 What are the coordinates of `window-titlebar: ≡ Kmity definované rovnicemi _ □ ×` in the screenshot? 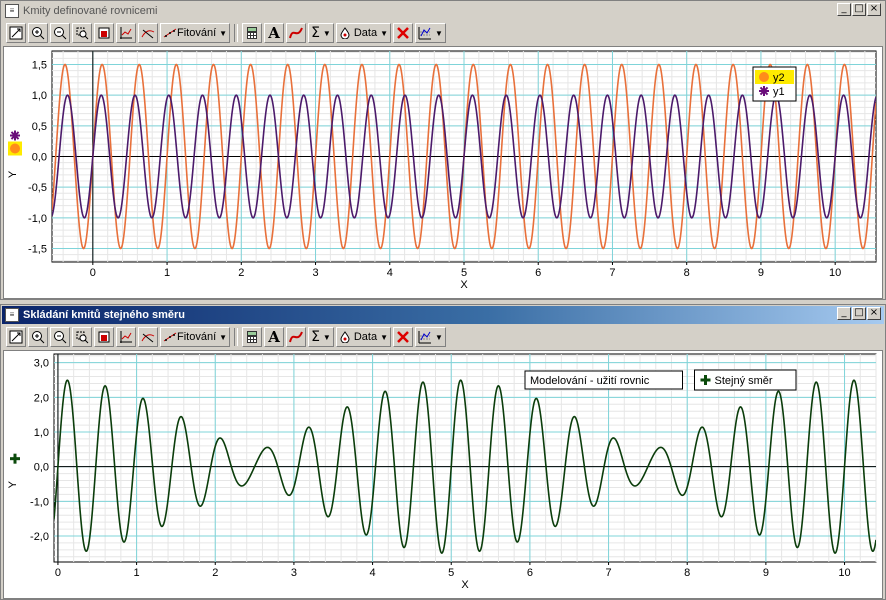 It's located at (443, 11).